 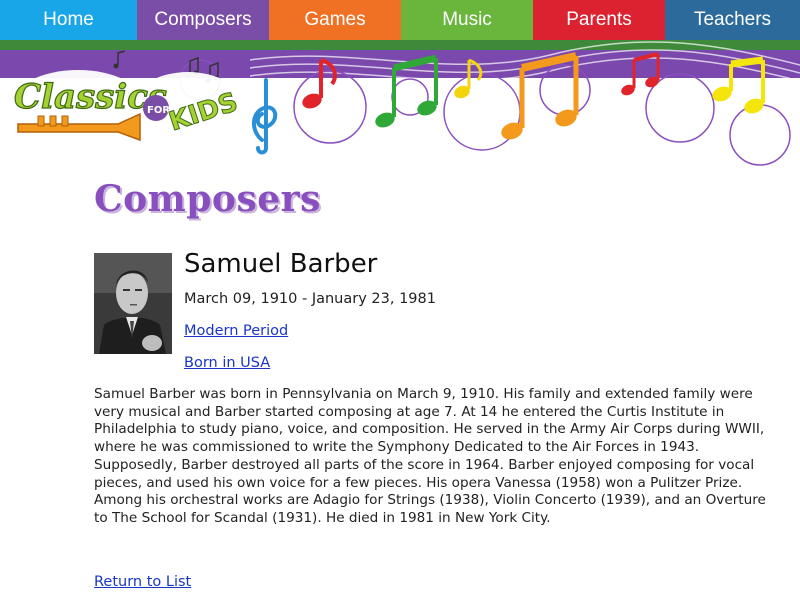 What do you see at coordinates (142, 582) in the screenshot?
I see `return-to-list-link: Return to List` at bounding box center [142, 582].